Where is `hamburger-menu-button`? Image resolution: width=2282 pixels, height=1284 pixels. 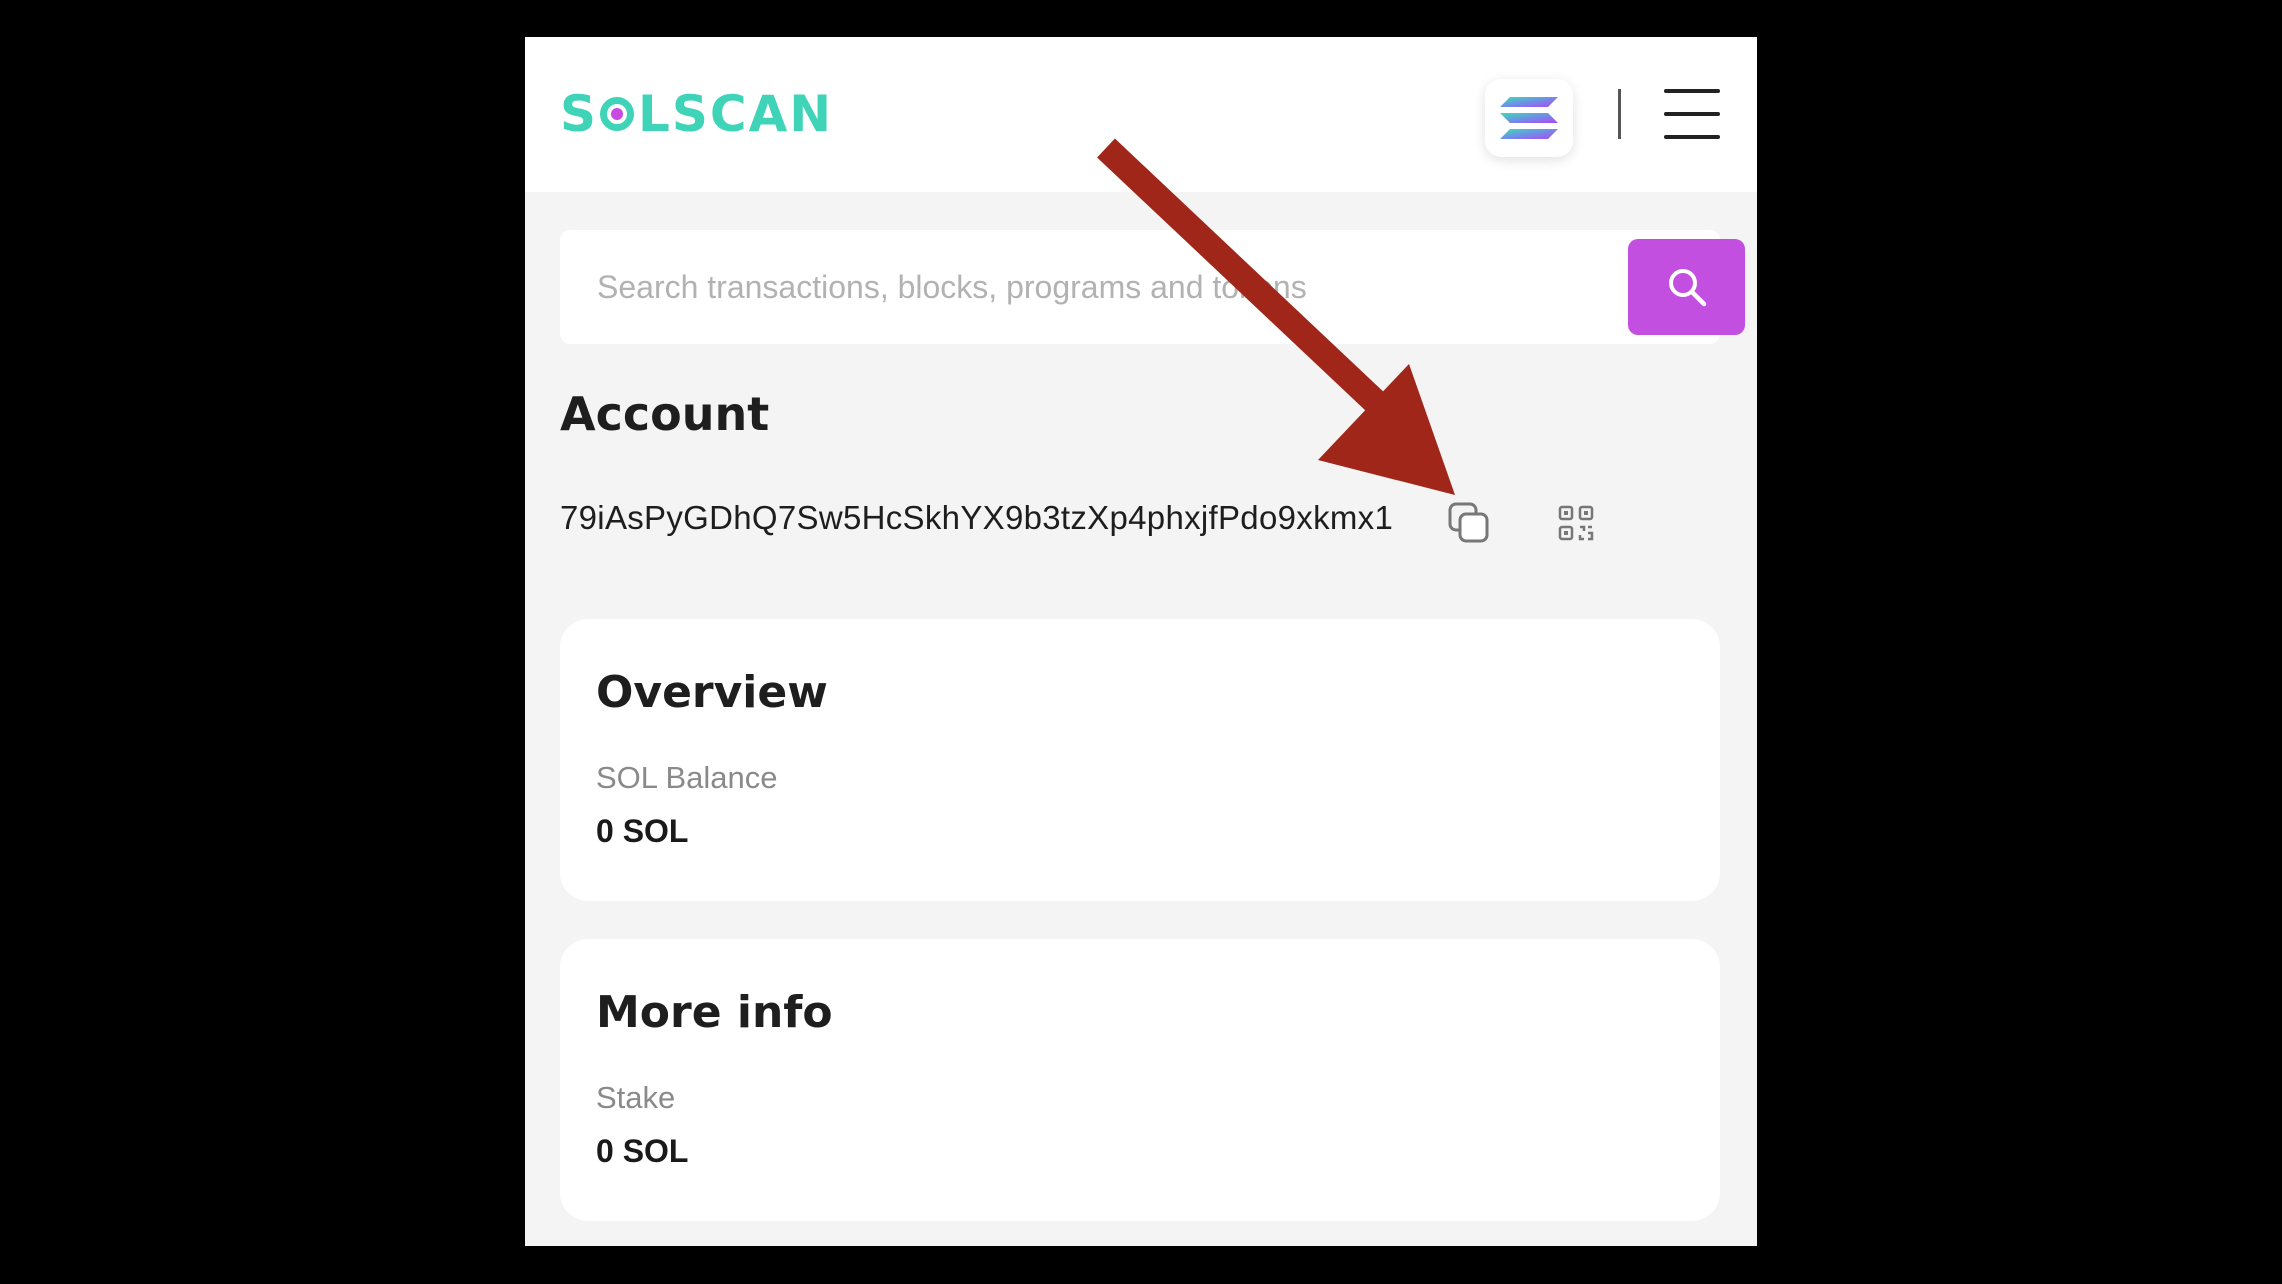
hamburger-menu-button is located at coordinates (1692, 114).